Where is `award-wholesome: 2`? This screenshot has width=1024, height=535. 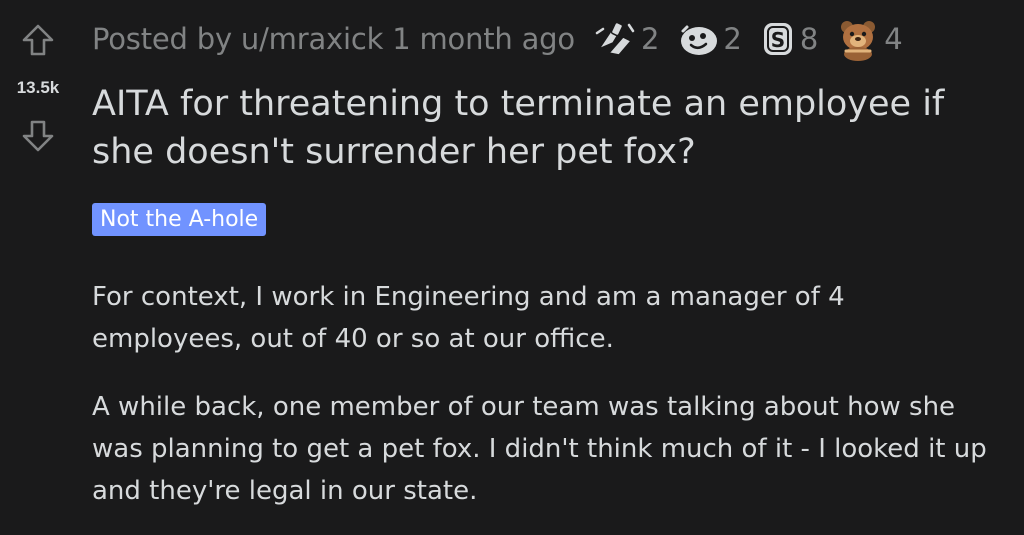 award-wholesome: 2 is located at coordinates (709, 39).